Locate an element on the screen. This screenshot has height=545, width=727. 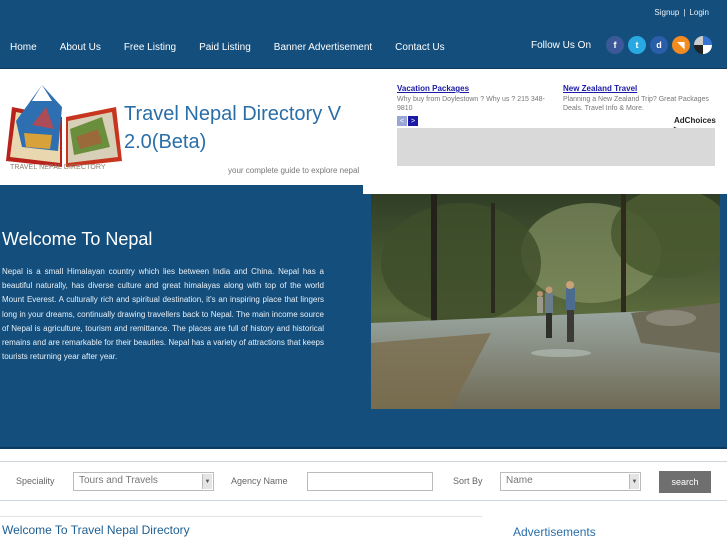
ad-next-button: > is located at coordinates (413, 121).